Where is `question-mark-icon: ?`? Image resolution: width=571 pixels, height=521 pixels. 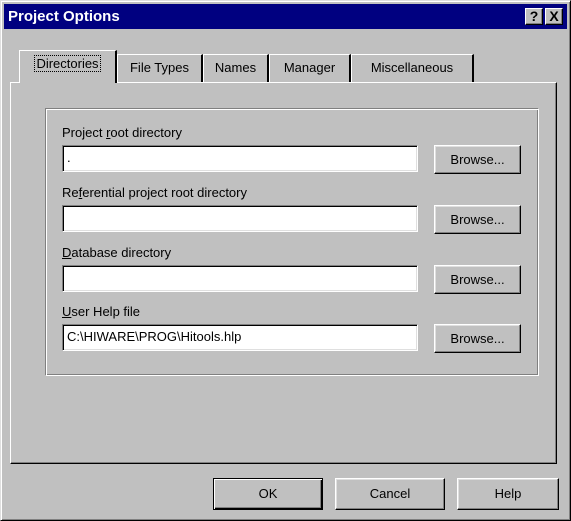
question-mark-icon: ? is located at coordinates (534, 16).